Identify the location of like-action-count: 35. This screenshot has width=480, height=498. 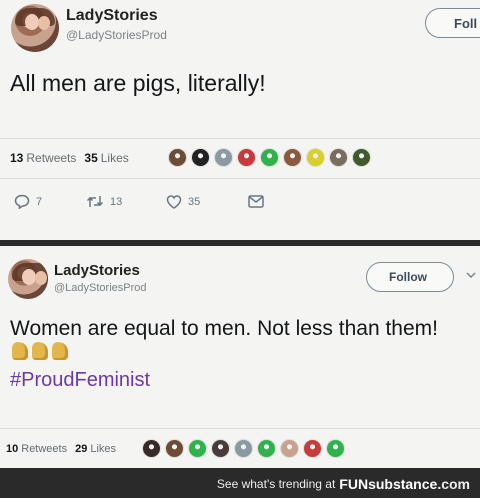
(194, 201).